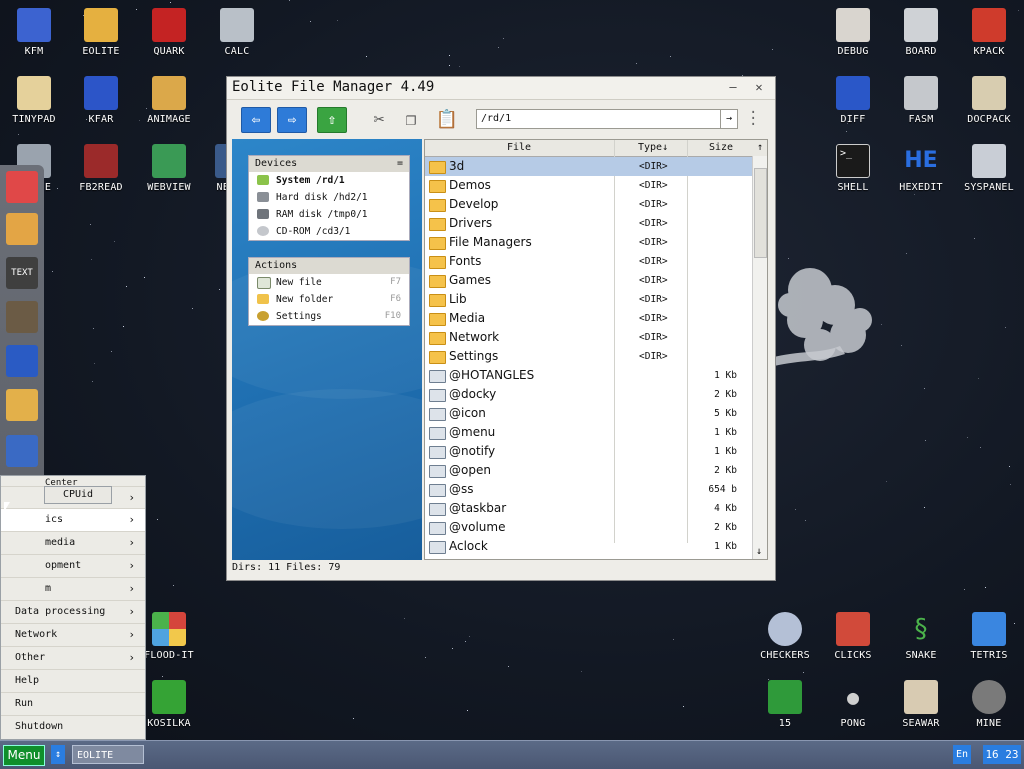  I want to click on desktop-icon-pong: ● PONG, so click(853, 704).